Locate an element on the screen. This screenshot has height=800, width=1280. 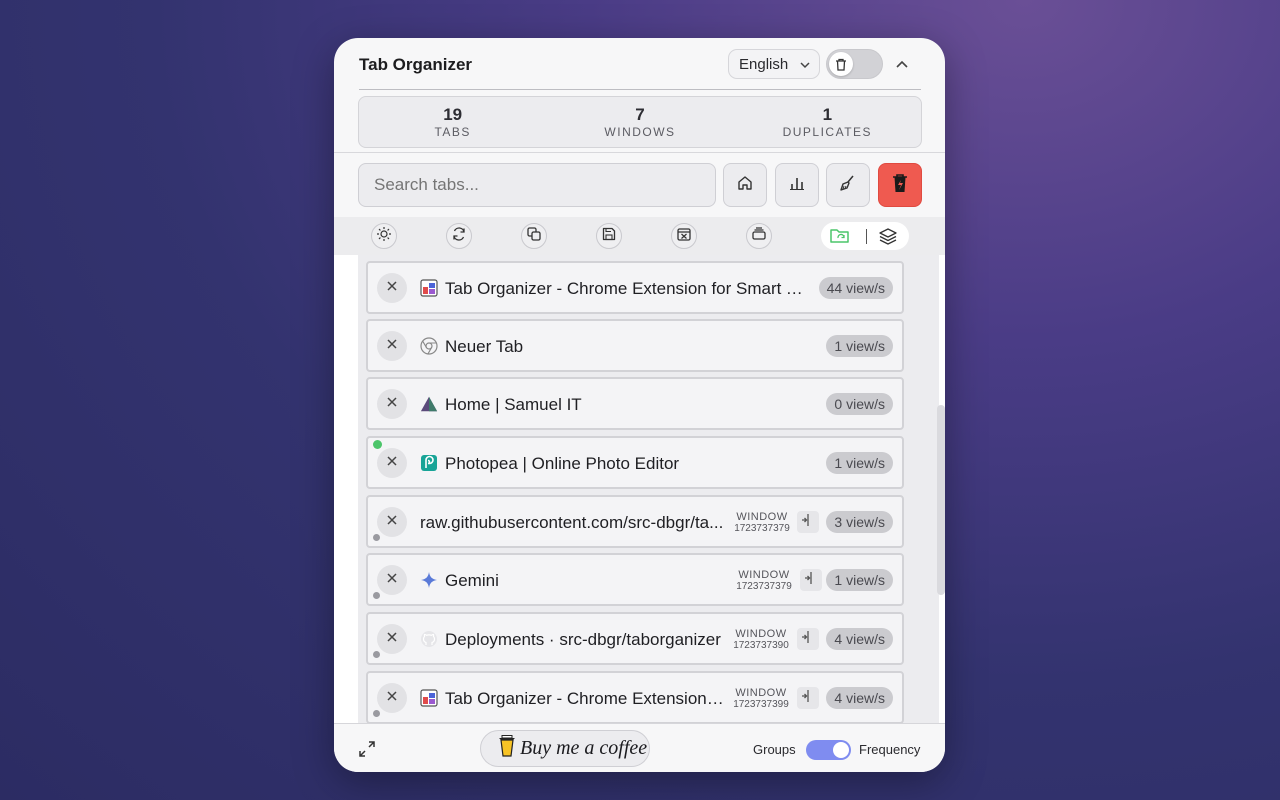
buy-me-a-coffee-button: Buy me a coffee is located at coordinates (565, 748).